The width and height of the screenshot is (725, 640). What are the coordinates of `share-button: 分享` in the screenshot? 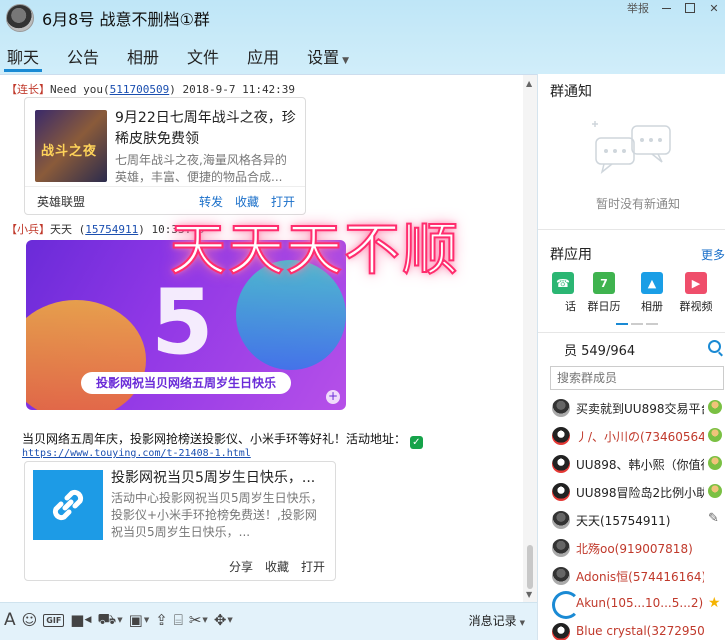 It's located at (241, 566).